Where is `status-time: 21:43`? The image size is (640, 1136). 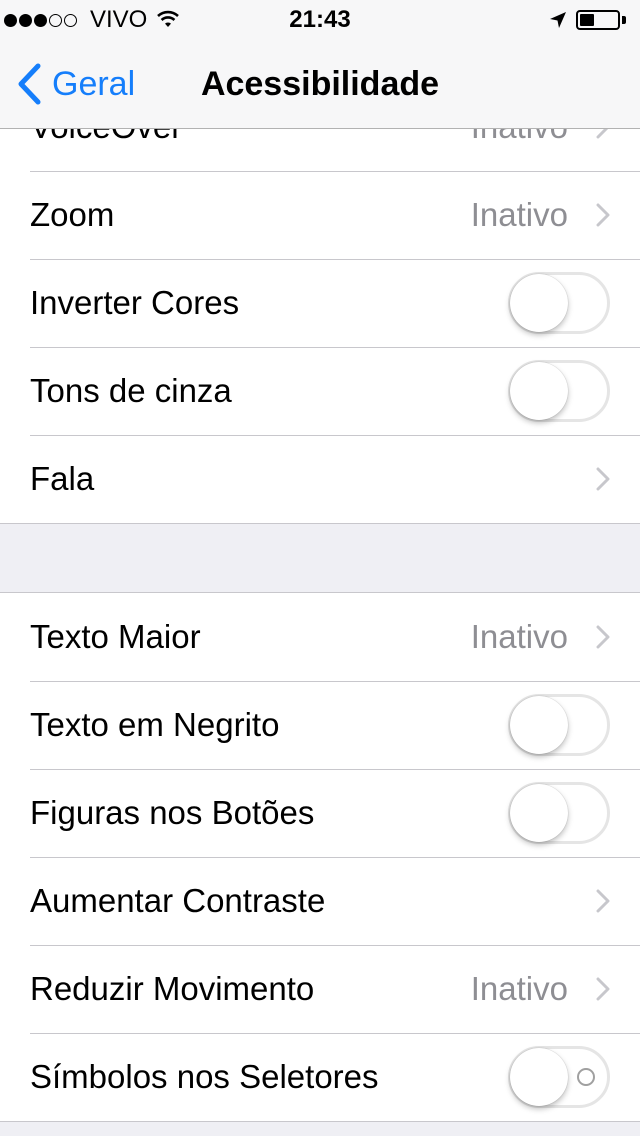
status-time: 21:43 is located at coordinates (320, 19).